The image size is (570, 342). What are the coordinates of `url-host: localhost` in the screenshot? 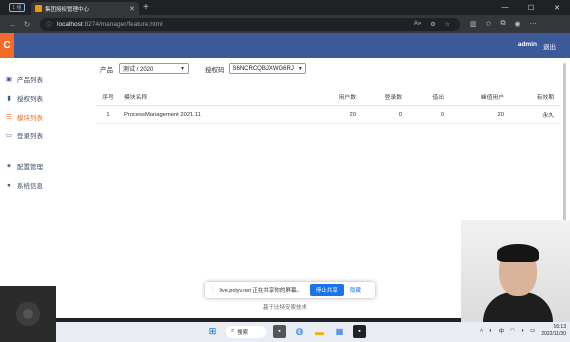 It's located at (70, 24).